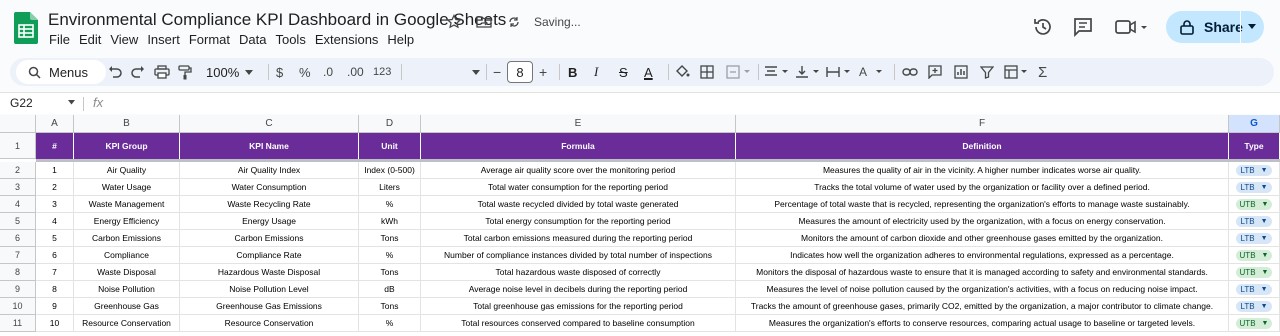 The width and height of the screenshot is (1280, 336). Describe the element at coordinates (18, 221) in the screenshot. I see `row-header: 5` at that location.